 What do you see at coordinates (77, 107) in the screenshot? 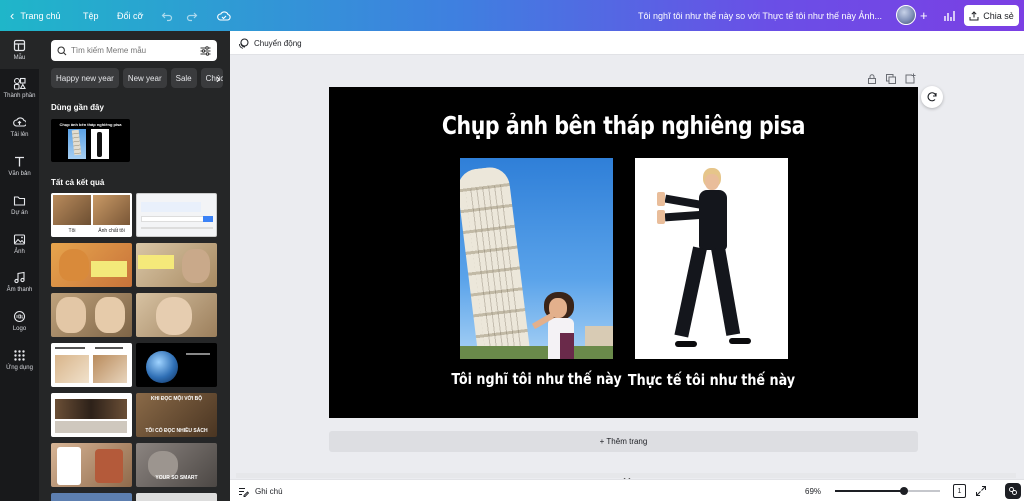
I see `recent-title: Dùng gần đây` at bounding box center [77, 107].